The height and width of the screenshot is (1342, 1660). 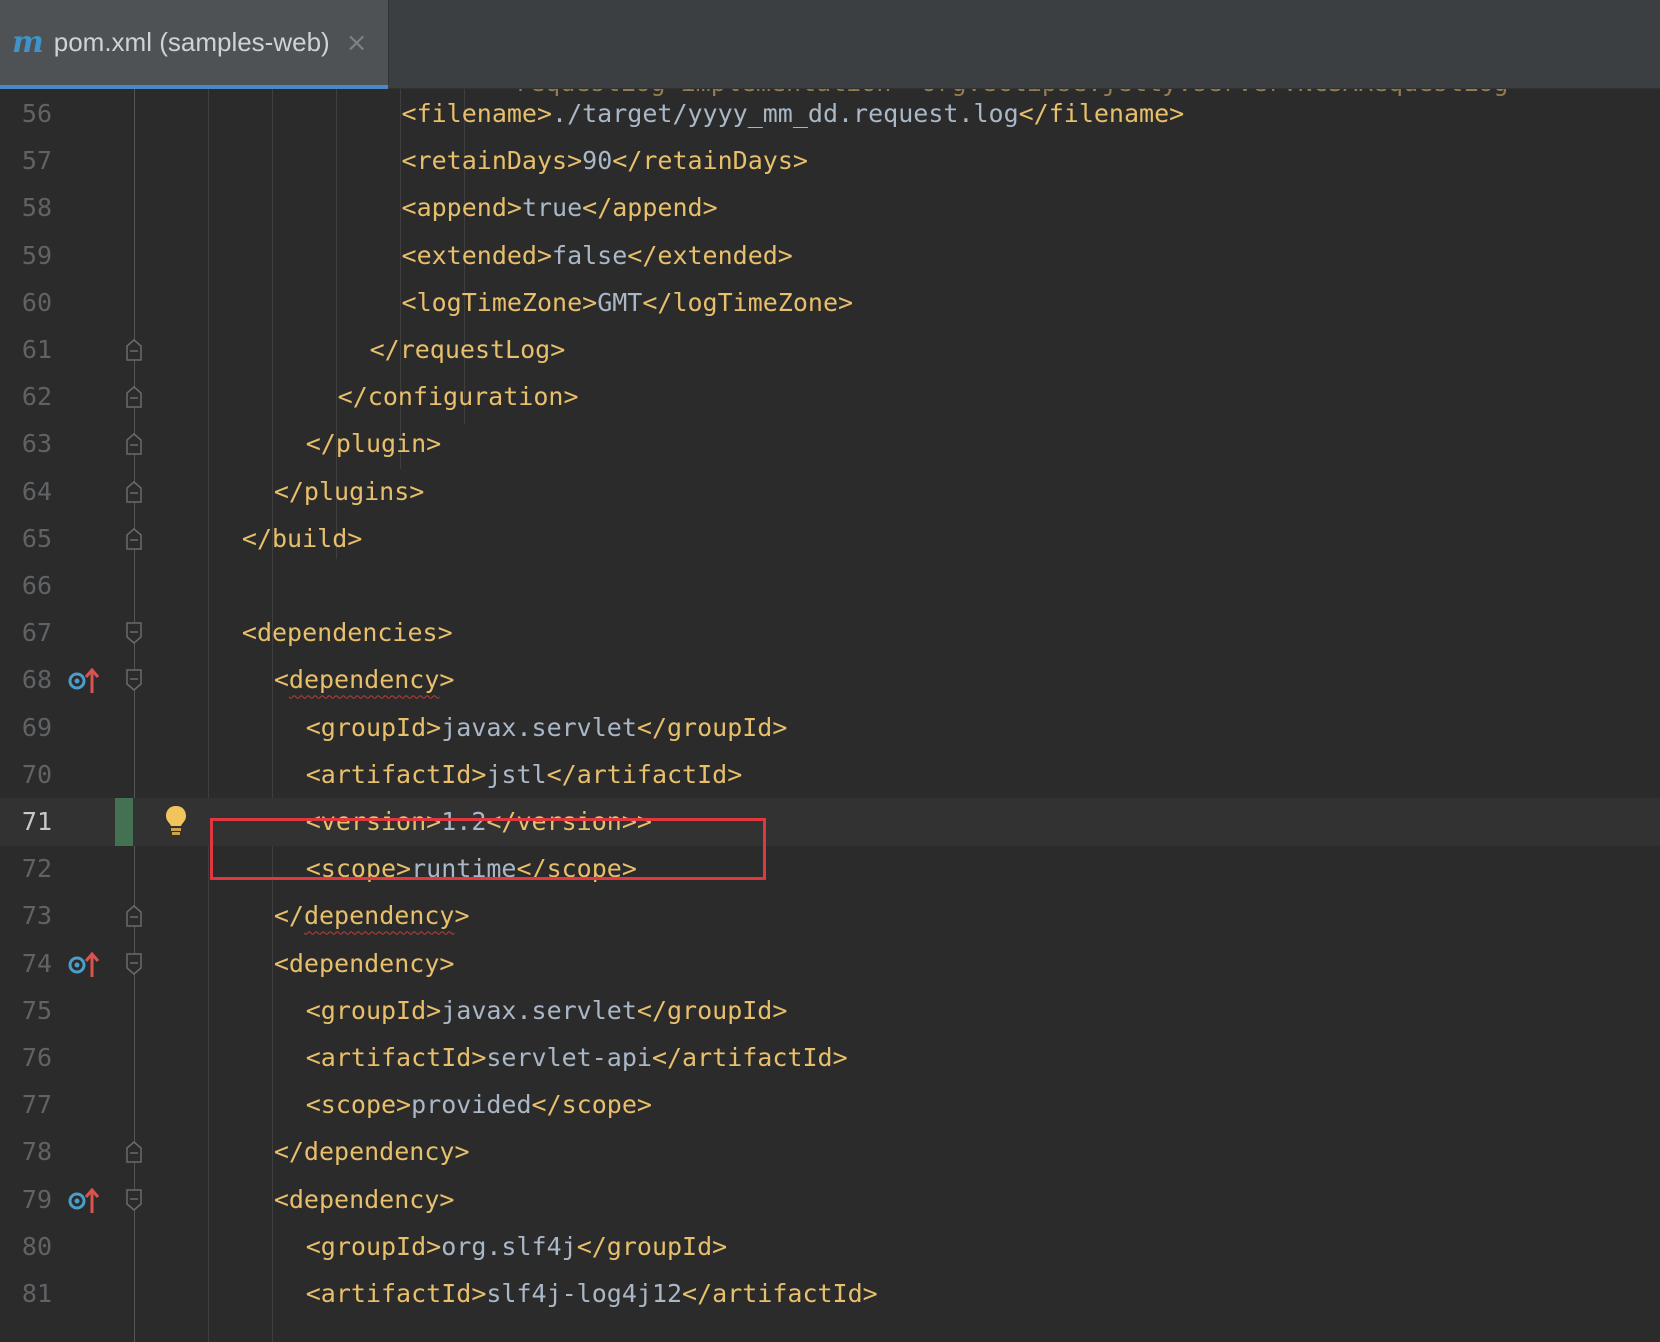 What do you see at coordinates (592, 1294) in the screenshot?
I see `code-text: <artifactId>slf4j-log4j12</artifactId>` at bounding box center [592, 1294].